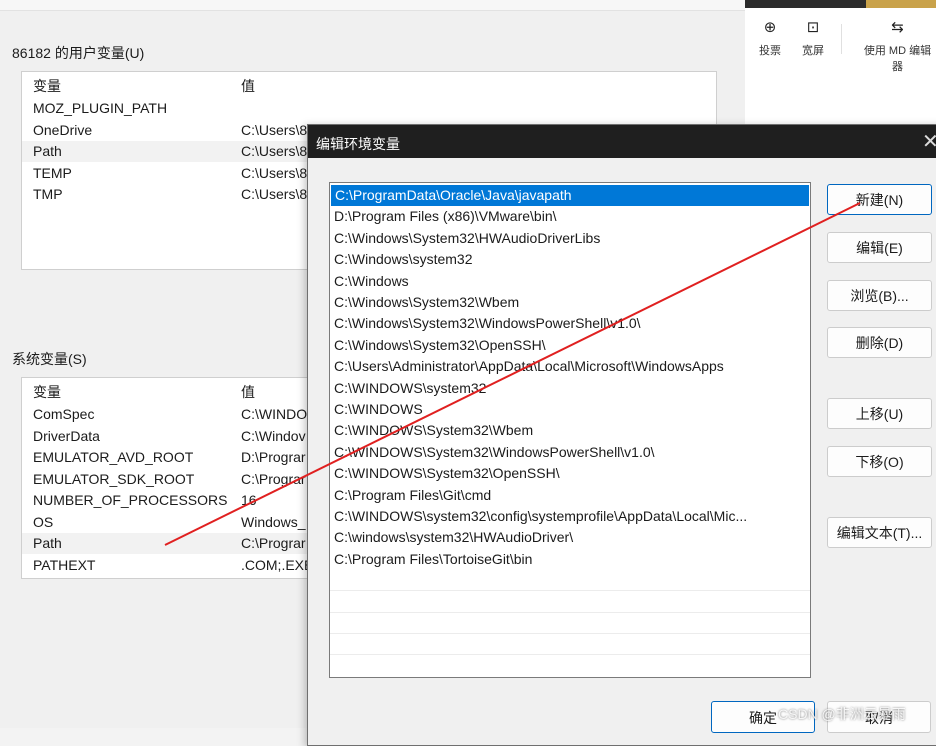  Describe the element at coordinates (570, 195) in the screenshot. I see `path-entry: C:\ProgramData\Oracle\Java\javapath` at that location.